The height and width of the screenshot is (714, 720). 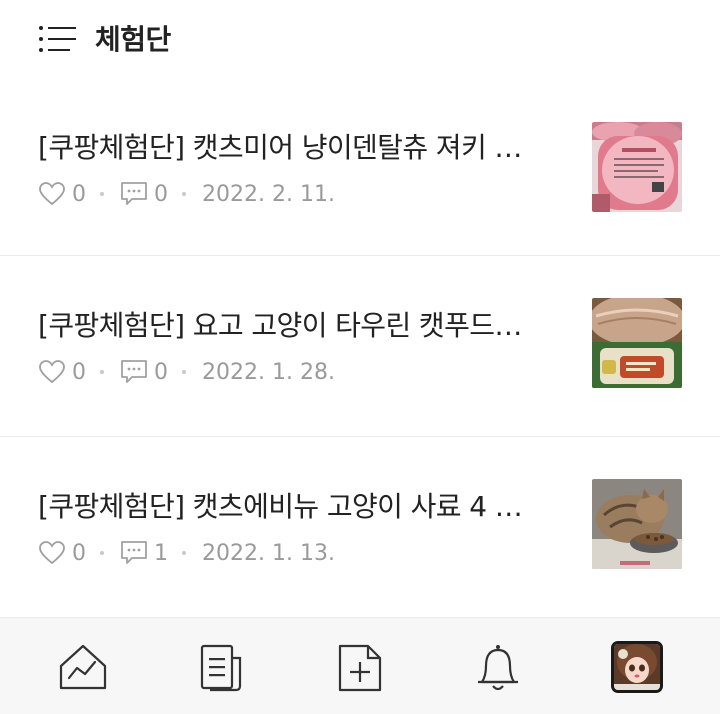 I want to click on post-meta: 0 0 2022. 2. 11., so click(x=186, y=194).